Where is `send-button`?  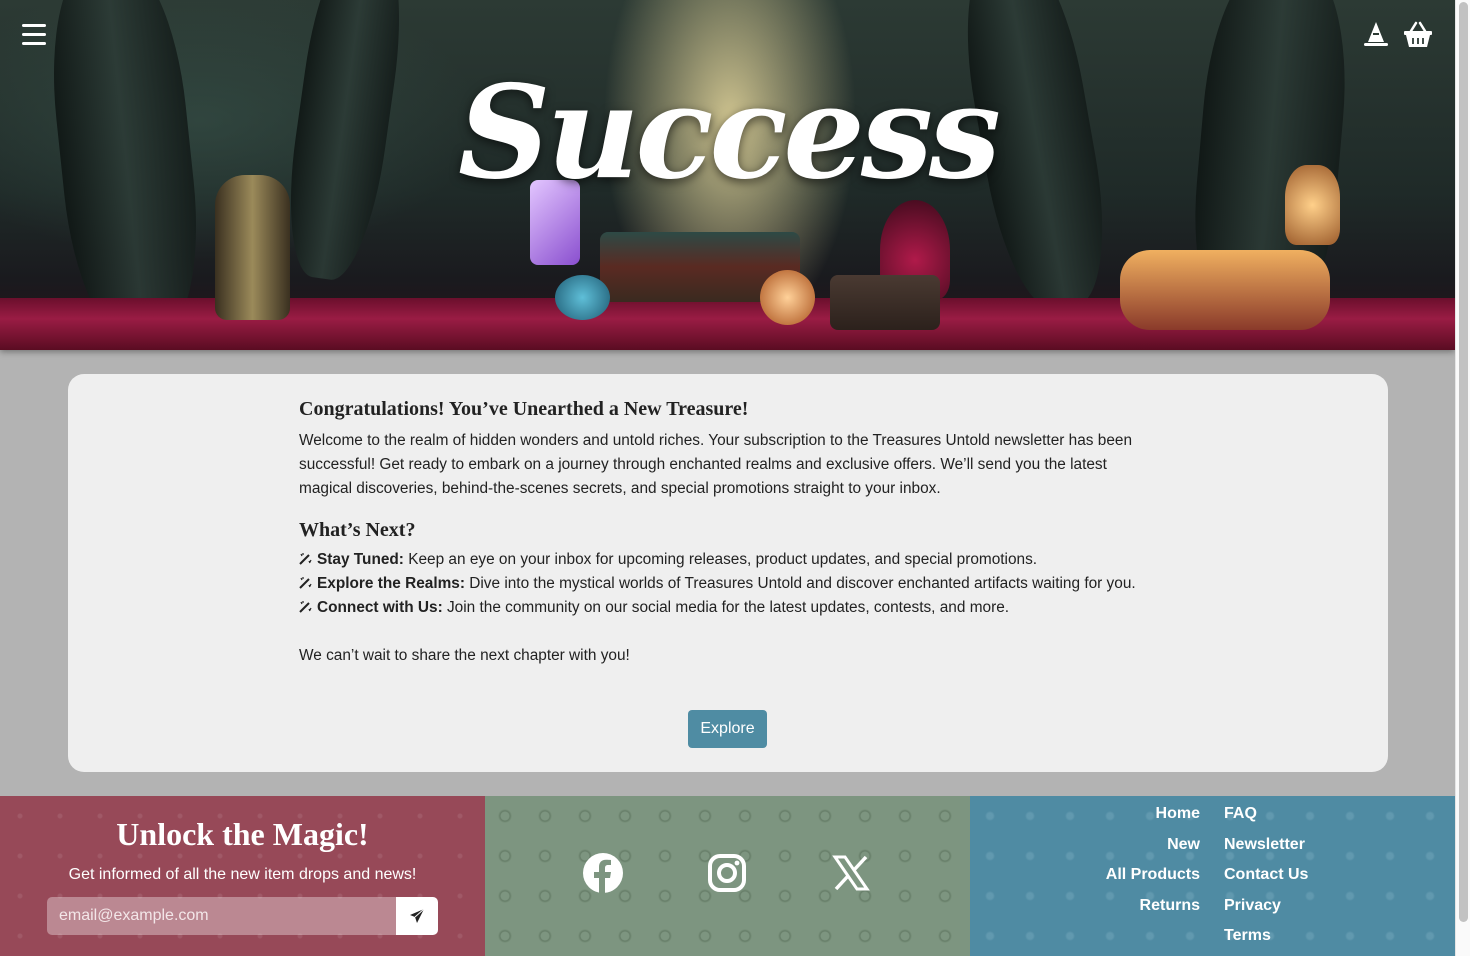 send-button is located at coordinates (417, 916).